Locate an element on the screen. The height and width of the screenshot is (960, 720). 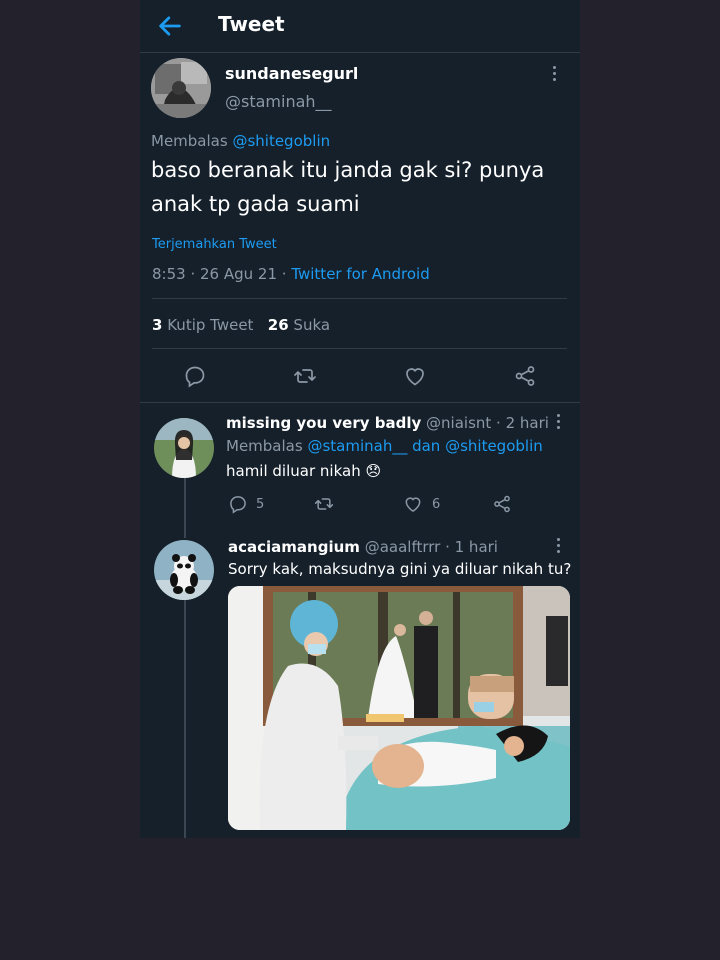
like-count: 26 Suka is located at coordinates (299, 325).